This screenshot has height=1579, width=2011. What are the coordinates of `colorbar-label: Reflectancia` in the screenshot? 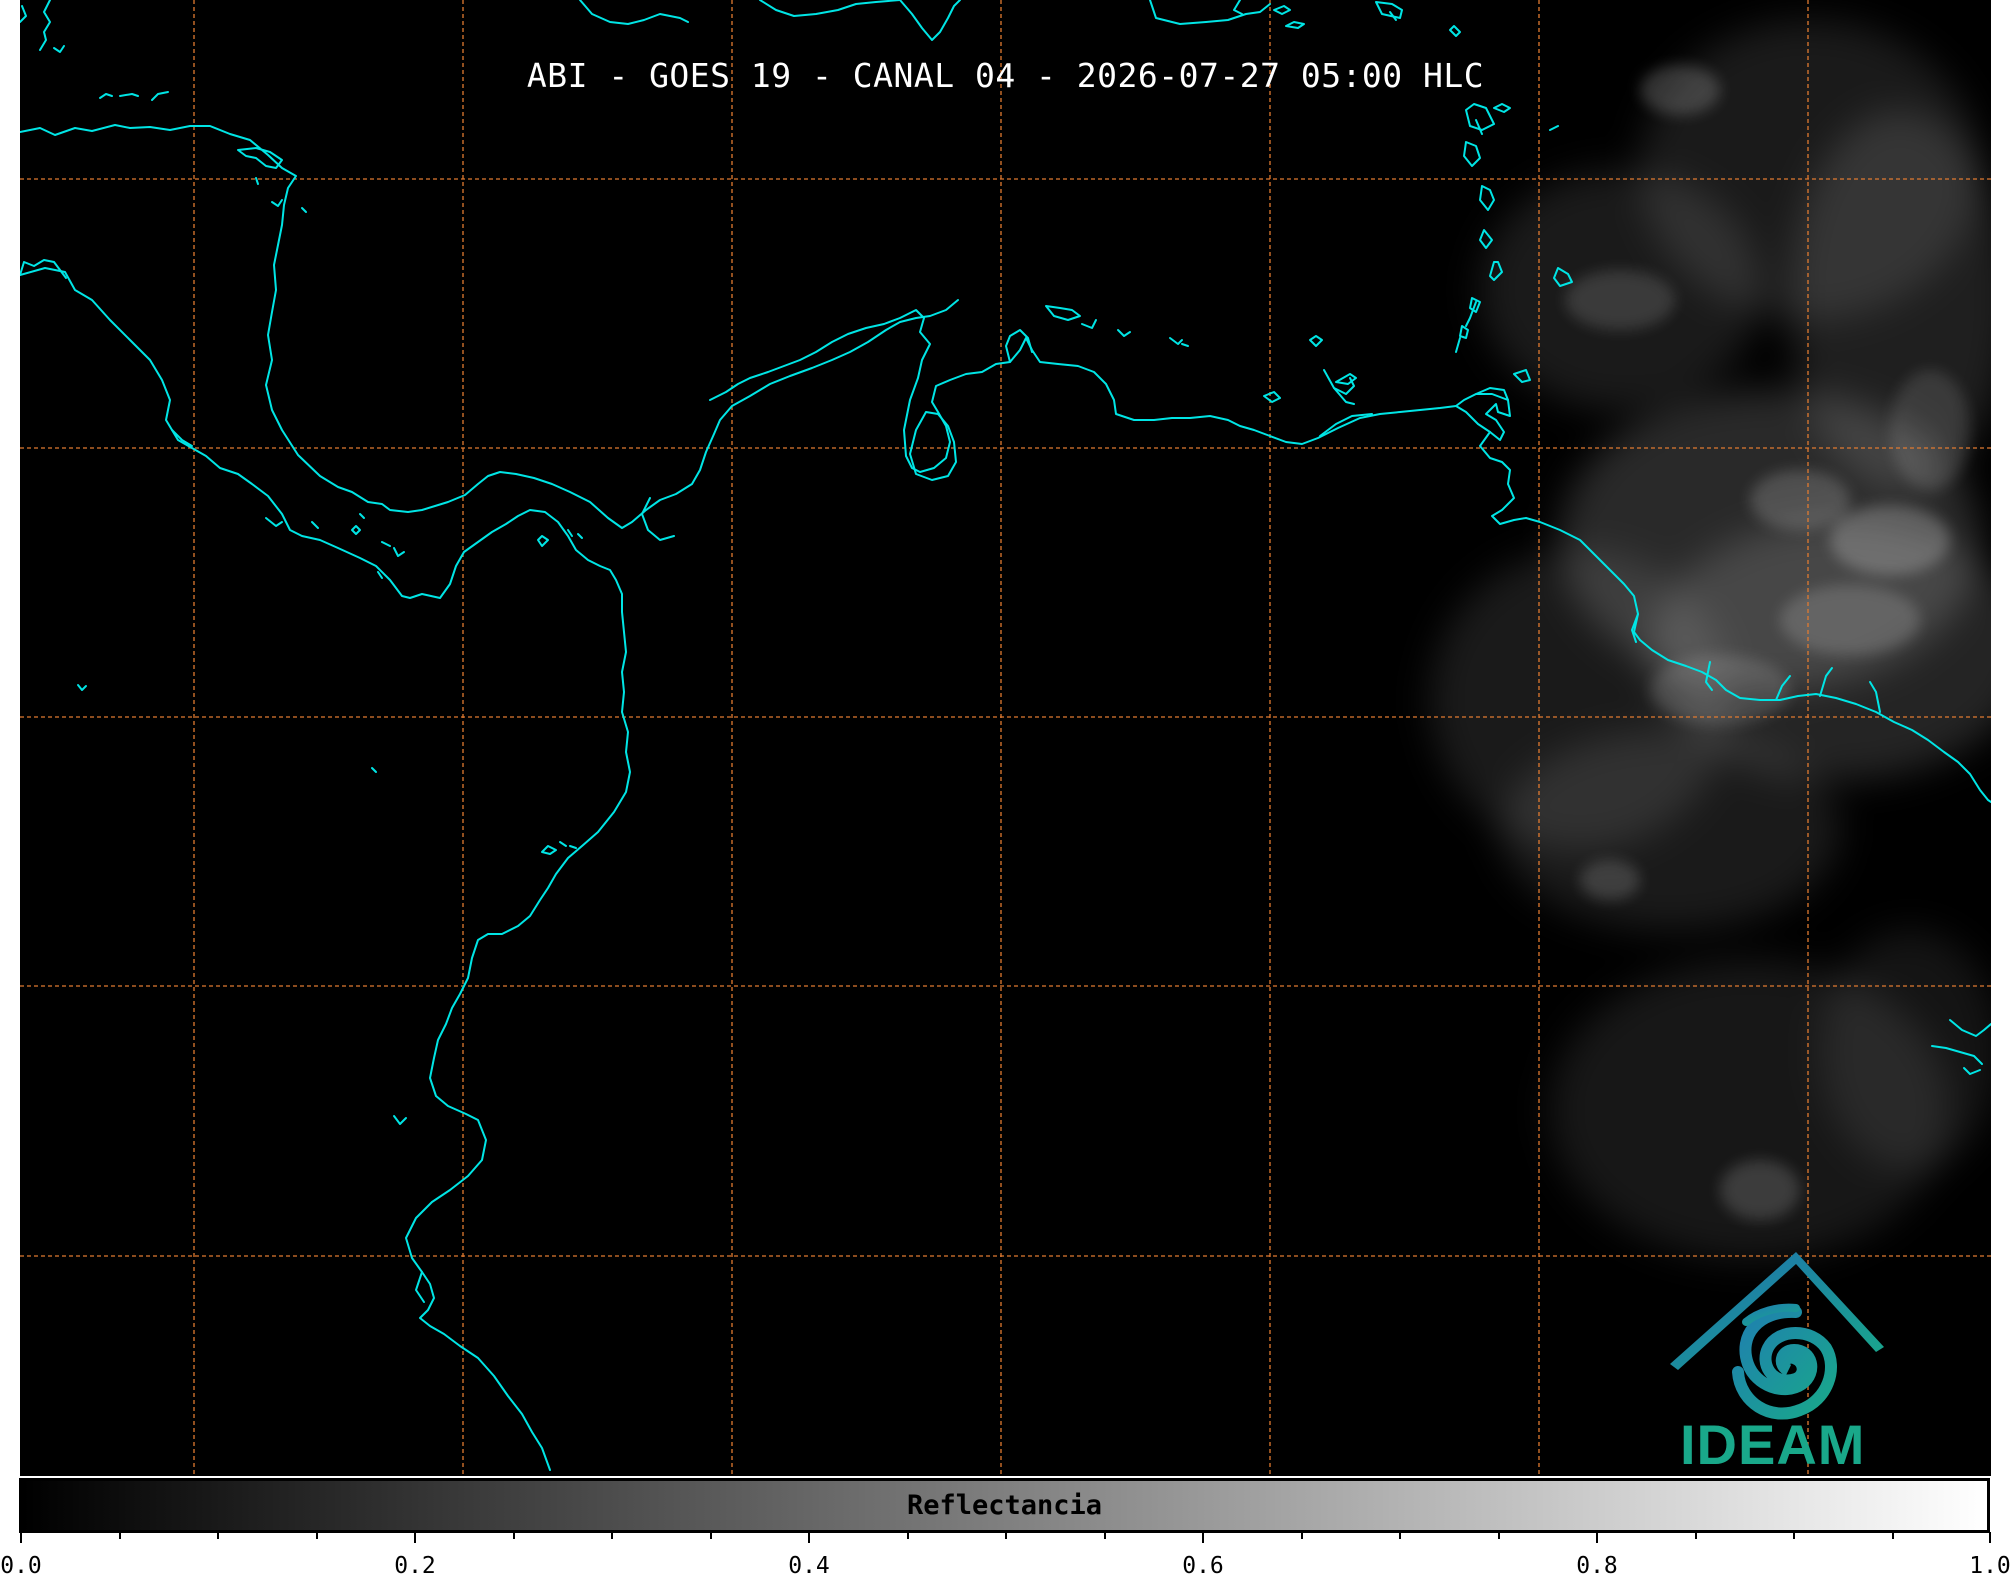 It's located at (1004, 1505).